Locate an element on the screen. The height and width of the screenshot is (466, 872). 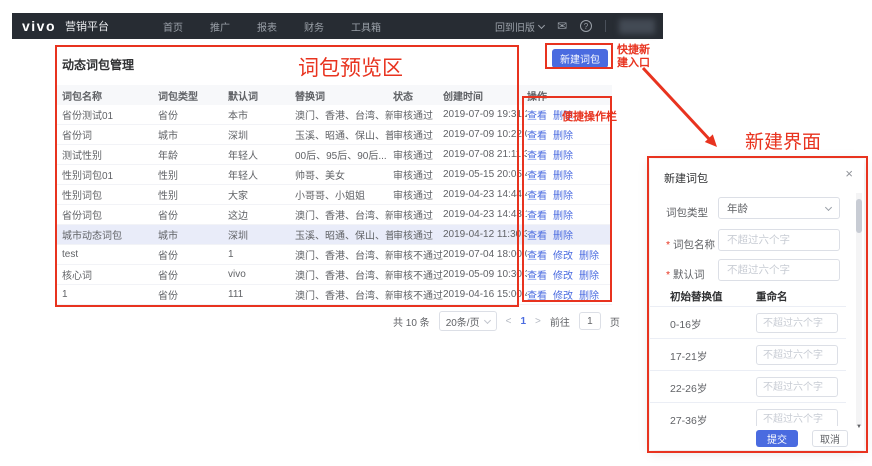
back-to-old-version: 回到旧版 is located at coordinates (520, 26).